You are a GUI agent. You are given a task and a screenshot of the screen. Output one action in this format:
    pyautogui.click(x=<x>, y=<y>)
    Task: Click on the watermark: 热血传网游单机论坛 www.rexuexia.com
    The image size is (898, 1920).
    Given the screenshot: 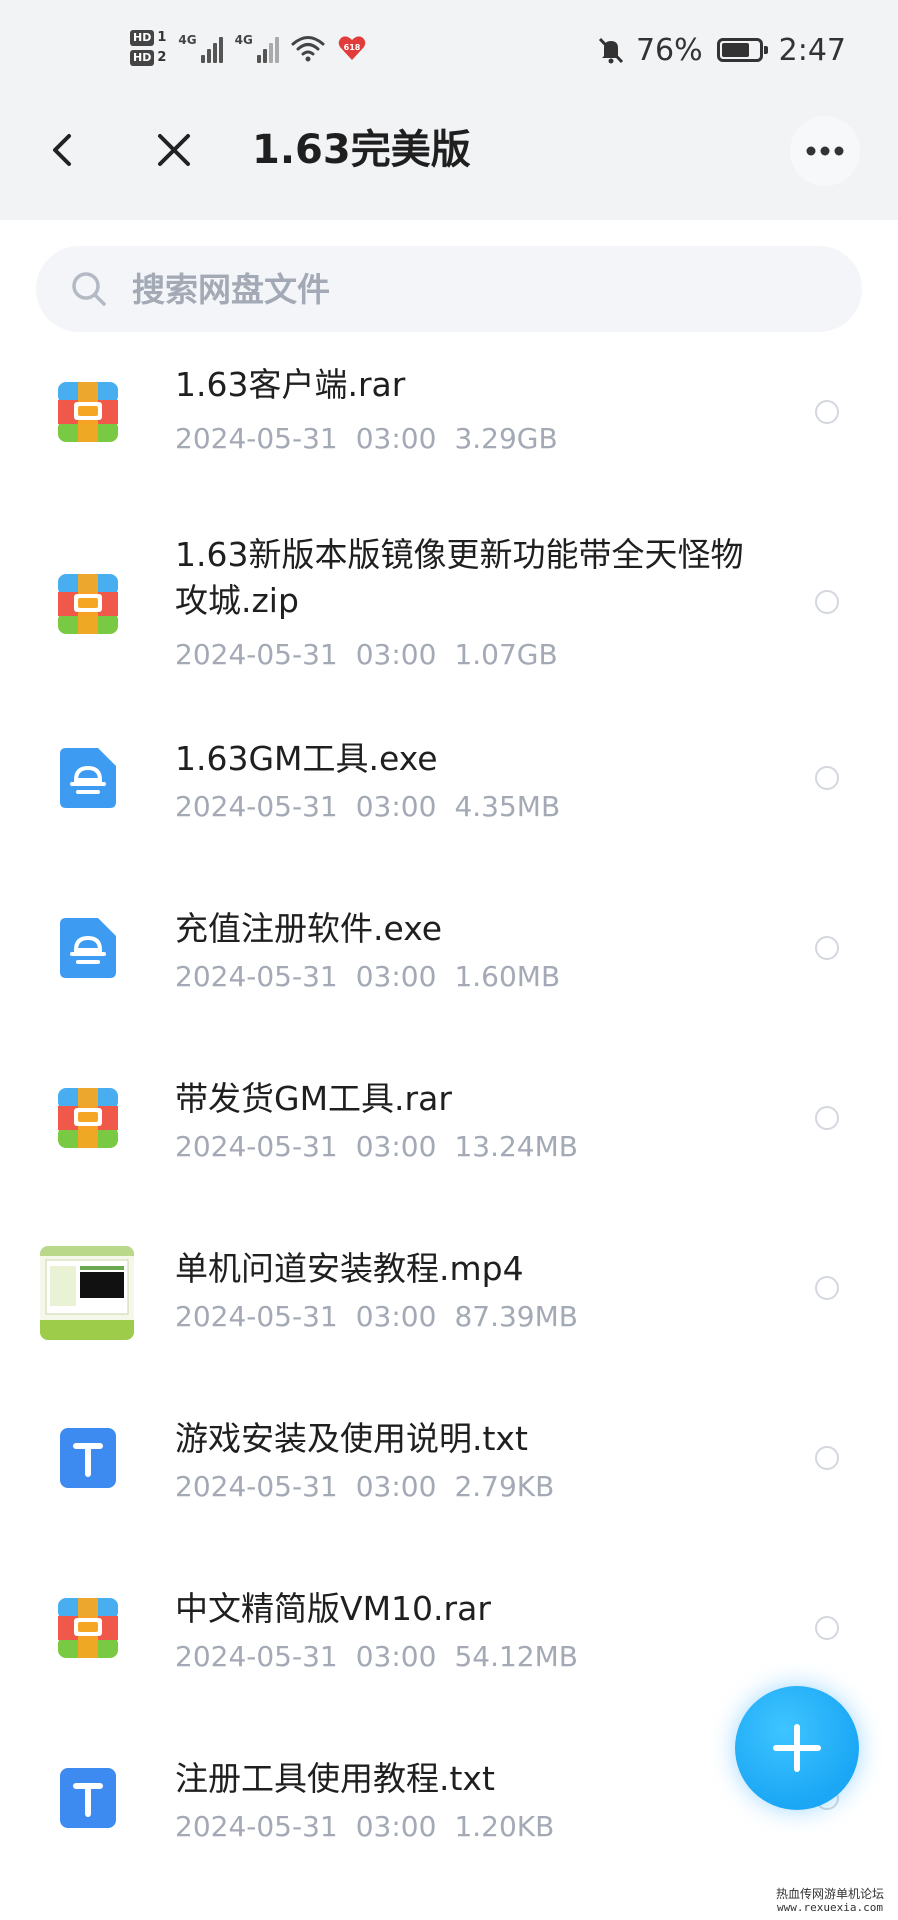 What is the action you would take?
    pyautogui.click(x=830, y=1900)
    